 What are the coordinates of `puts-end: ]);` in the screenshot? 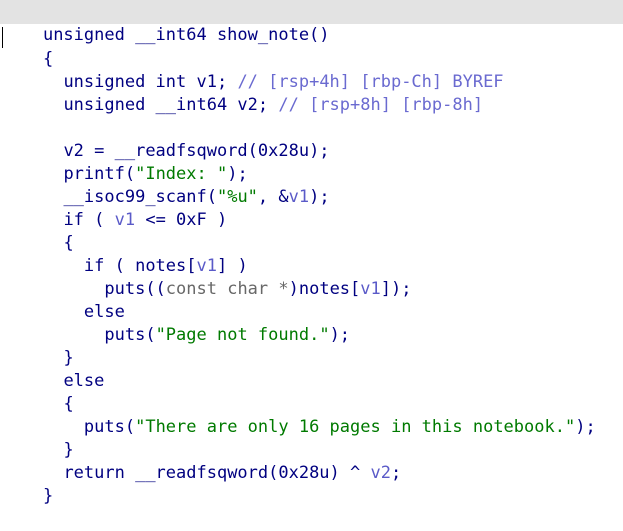 It's located at (396, 289).